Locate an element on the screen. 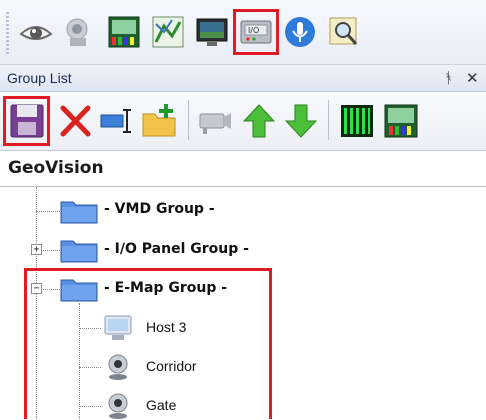 The image size is (486, 420). tree-group-label: - VMD Group - is located at coordinates (159, 209).